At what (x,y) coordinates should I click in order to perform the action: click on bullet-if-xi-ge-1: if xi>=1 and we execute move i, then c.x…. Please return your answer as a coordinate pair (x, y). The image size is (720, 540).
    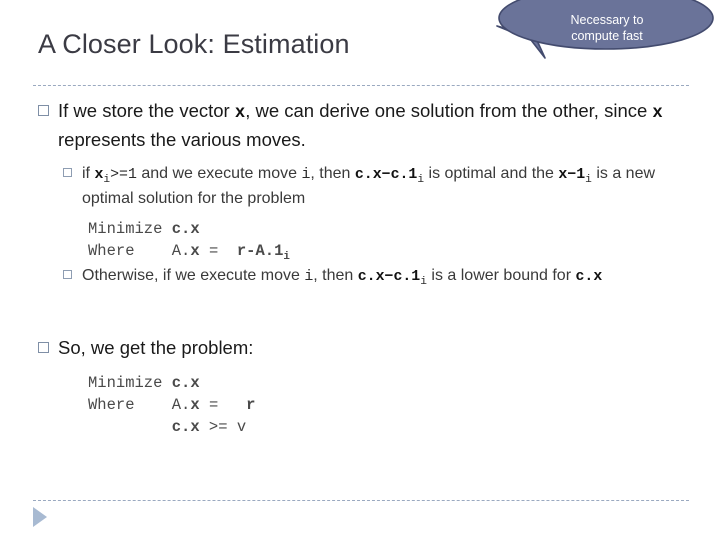
    Looking at the image, I should click on (360, 186).